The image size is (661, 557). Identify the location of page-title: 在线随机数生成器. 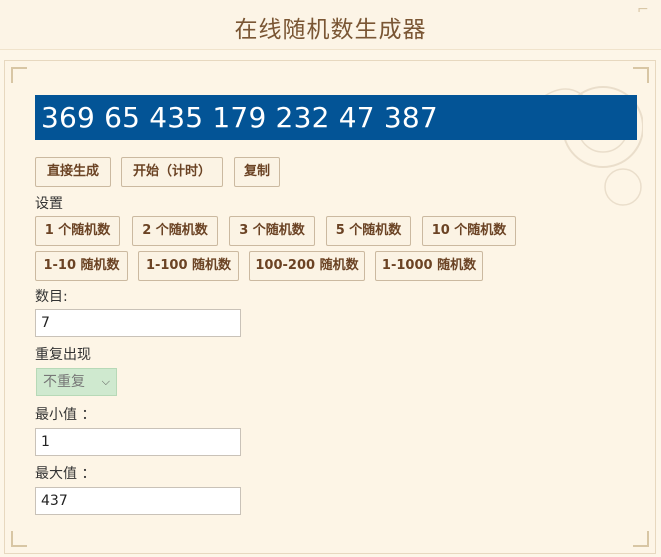
(330, 30).